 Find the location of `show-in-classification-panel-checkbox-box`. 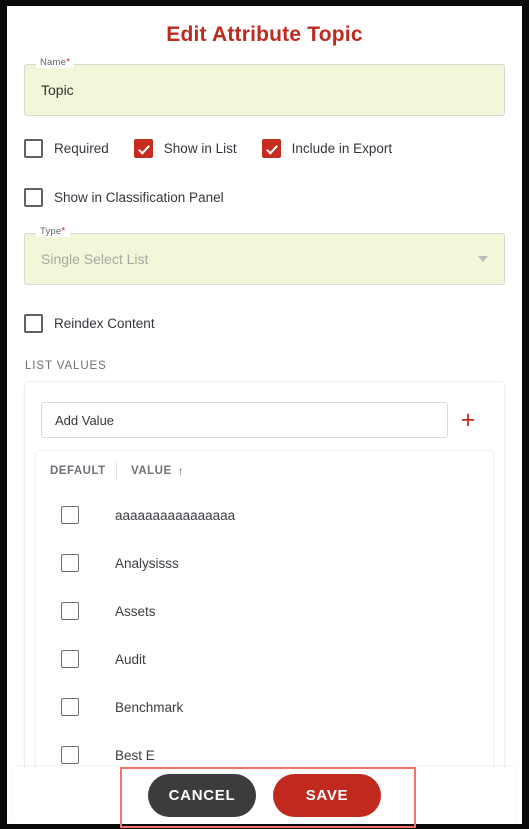

show-in-classification-panel-checkbox-box is located at coordinates (33, 197).